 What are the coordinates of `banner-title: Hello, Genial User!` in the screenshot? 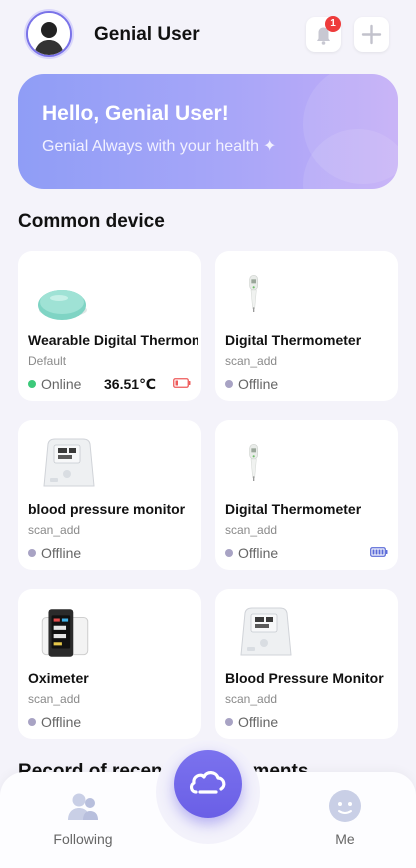 It's located at (135, 113).